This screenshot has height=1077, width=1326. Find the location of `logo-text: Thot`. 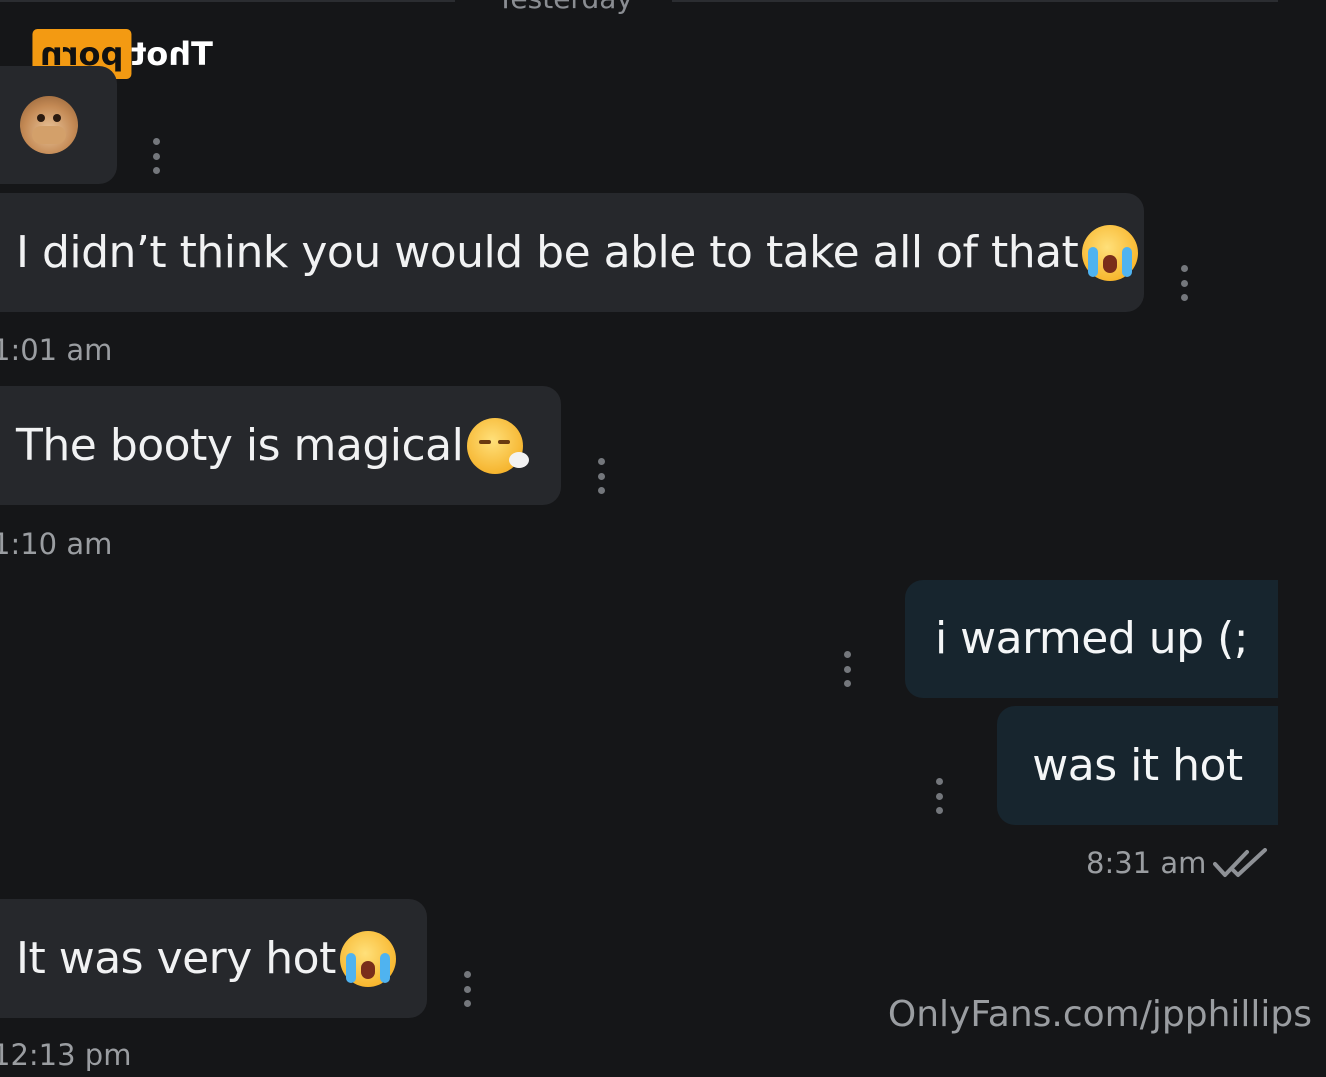

logo-text: Thot is located at coordinates (172, 54).